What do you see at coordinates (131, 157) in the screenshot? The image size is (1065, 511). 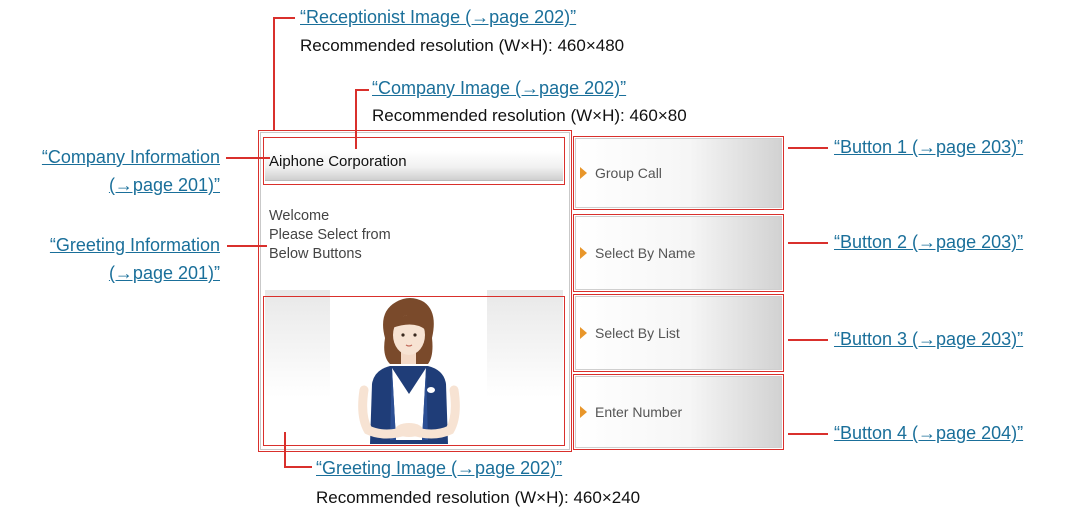 I see `company-information-link-line1: “Company Information` at bounding box center [131, 157].